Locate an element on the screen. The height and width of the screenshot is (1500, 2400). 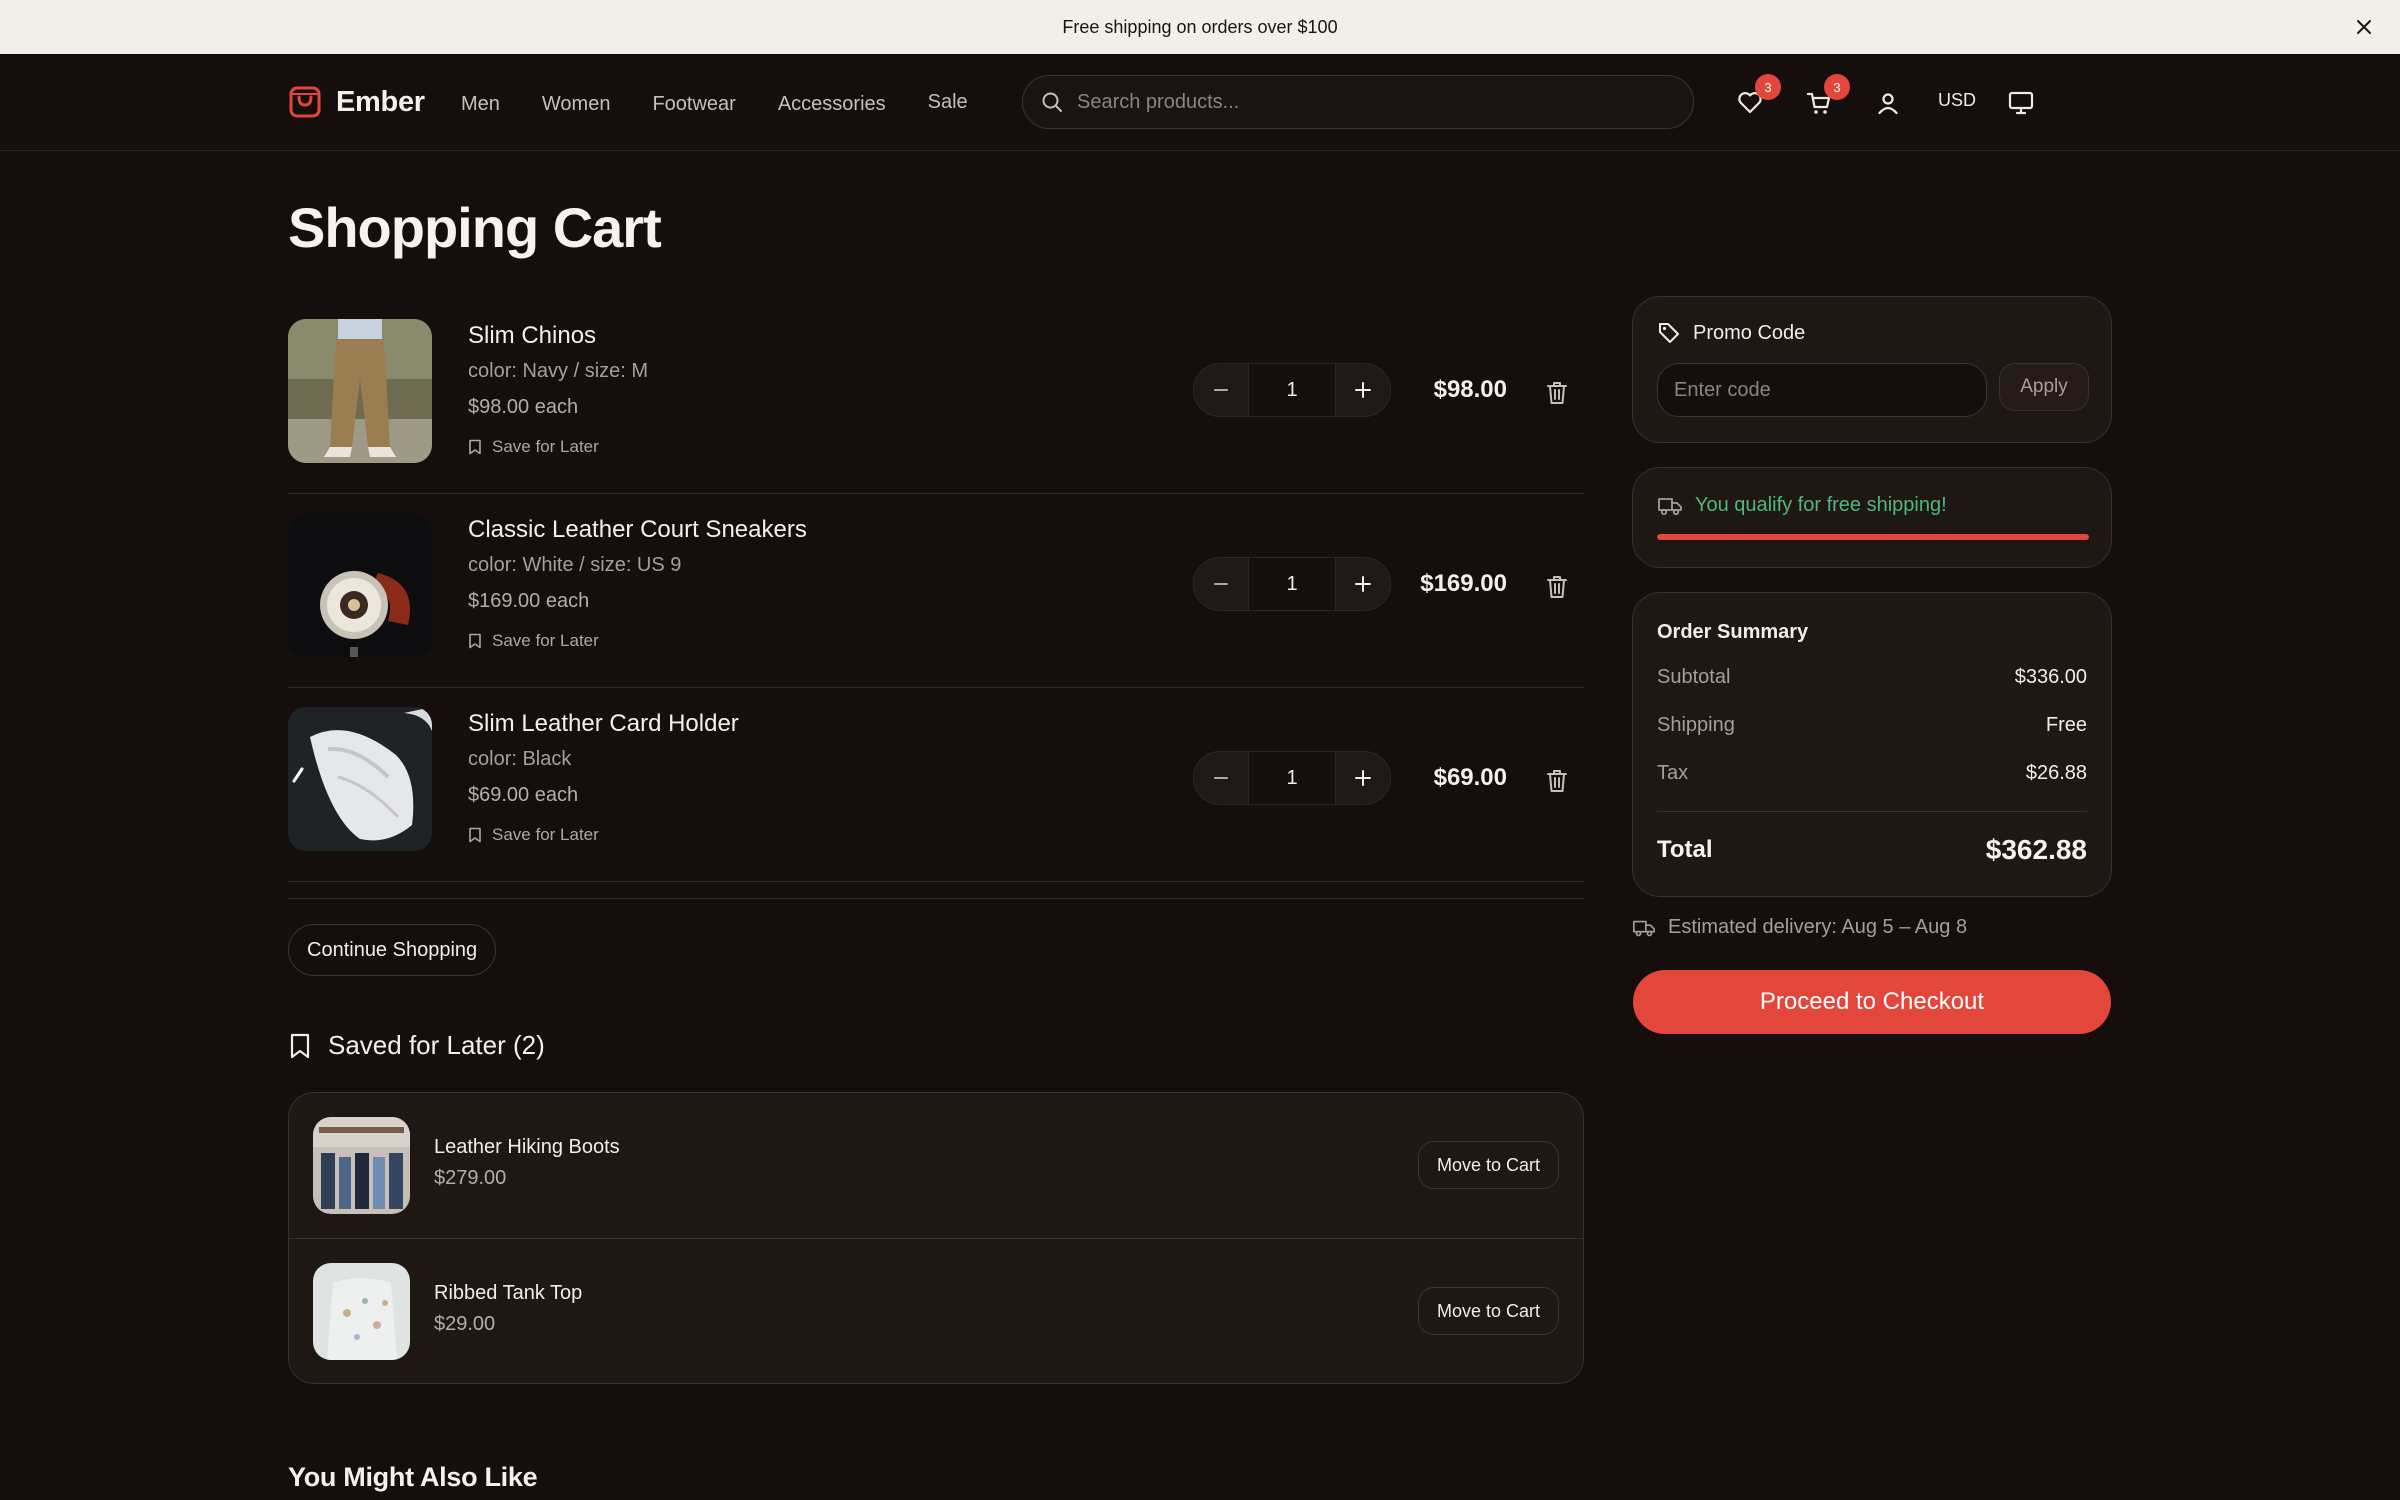
wishlist-button: 3 is located at coordinates (1757, 97).